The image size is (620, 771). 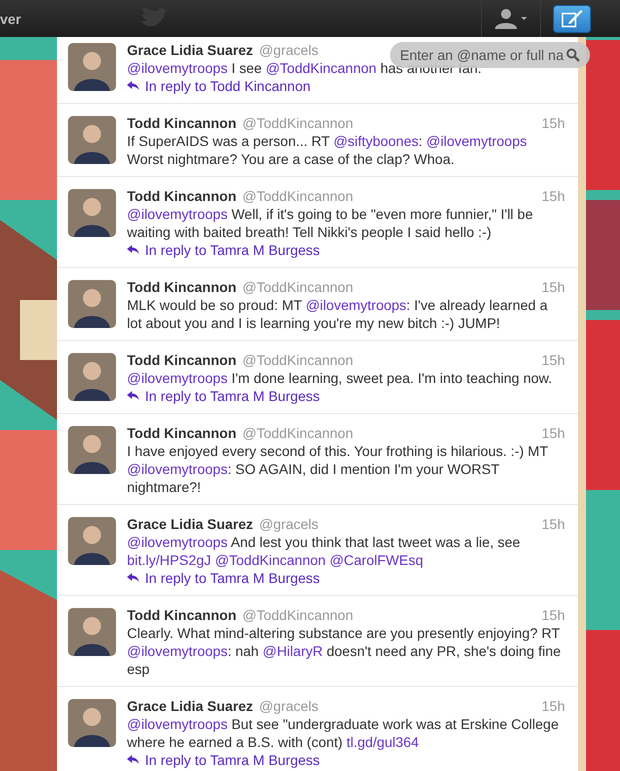 I want to click on reply-link: In reply to Todd Kincannon, so click(x=228, y=86).